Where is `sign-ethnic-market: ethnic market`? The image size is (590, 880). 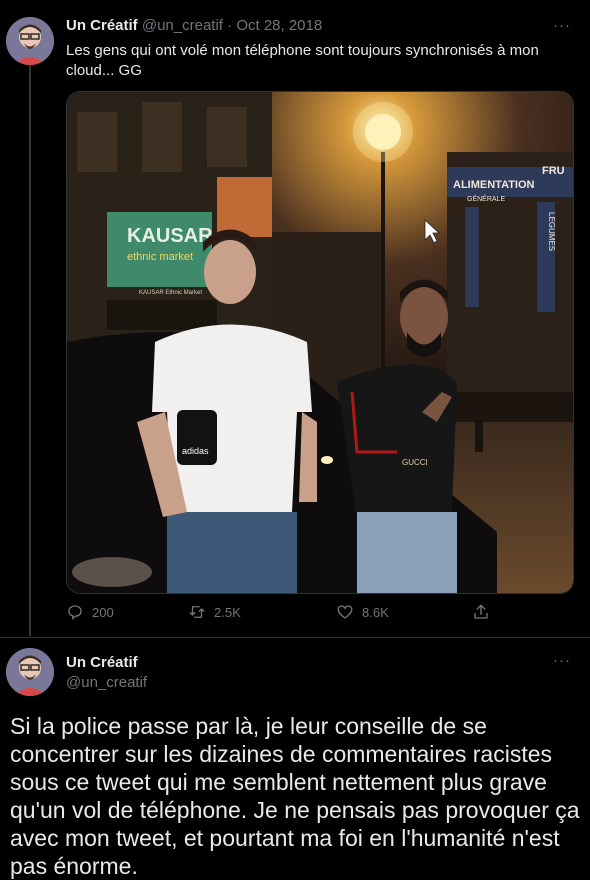
sign-ethnic-market: ethnic market is located at coordinates (160, 257).